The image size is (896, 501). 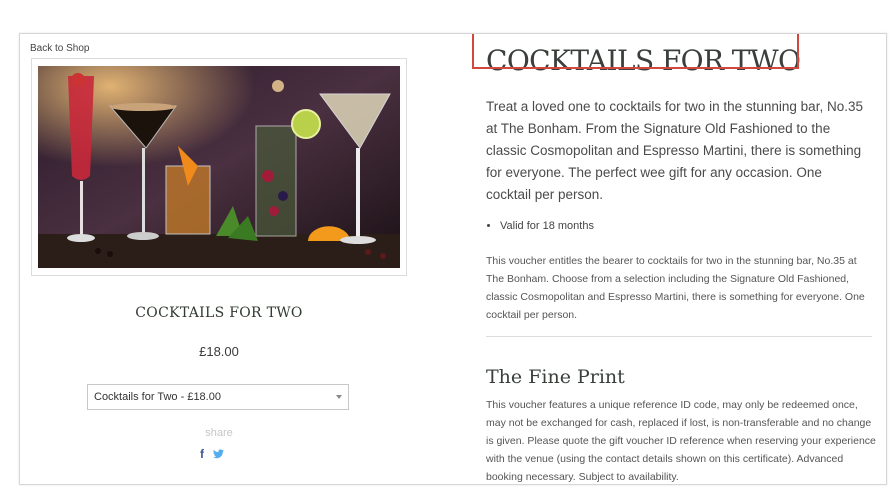 I want to click on section-divider, so click(x=679, y=336).